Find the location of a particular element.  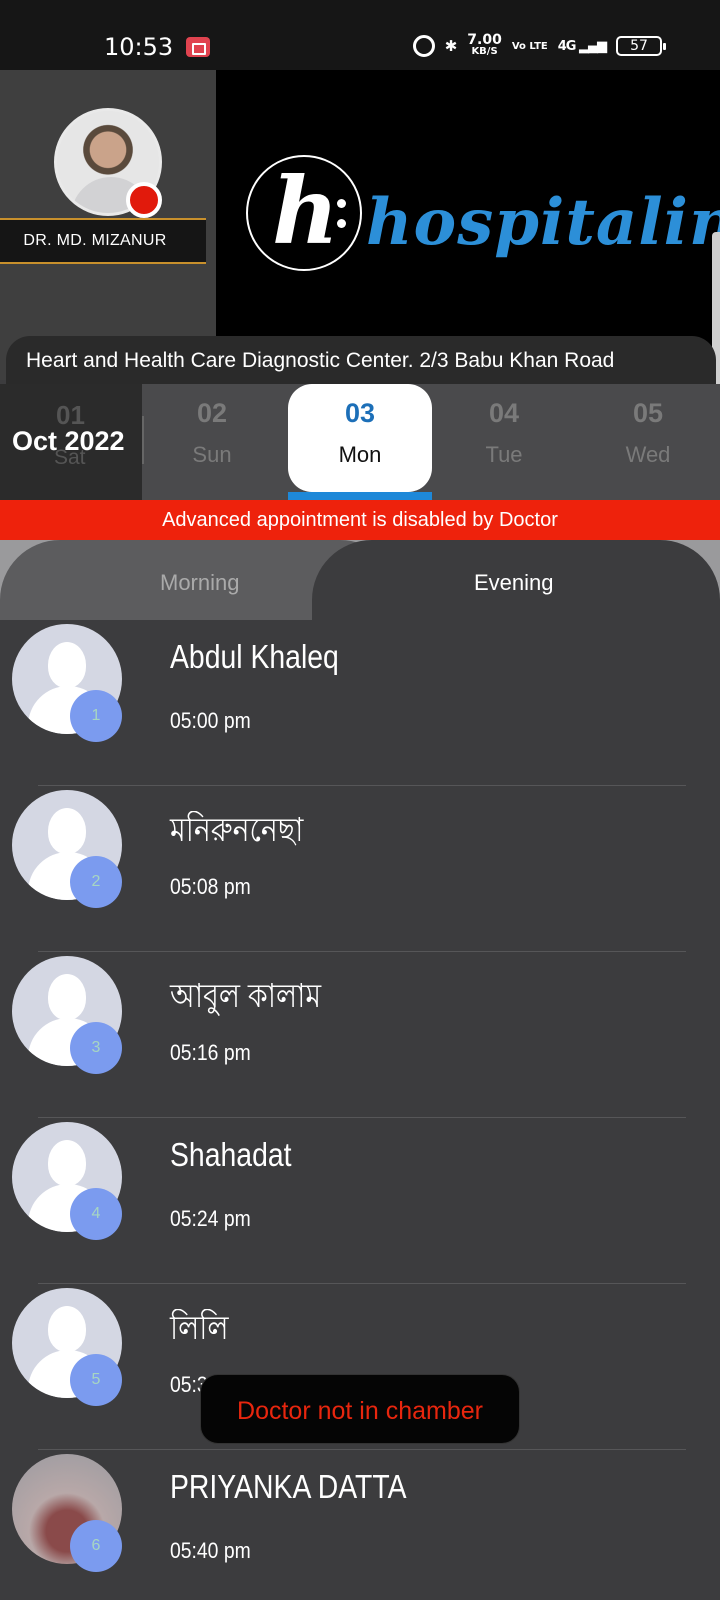

list-item: 3 আবুল কালাম 05:16 pm is located at coordinates (360, 1035).